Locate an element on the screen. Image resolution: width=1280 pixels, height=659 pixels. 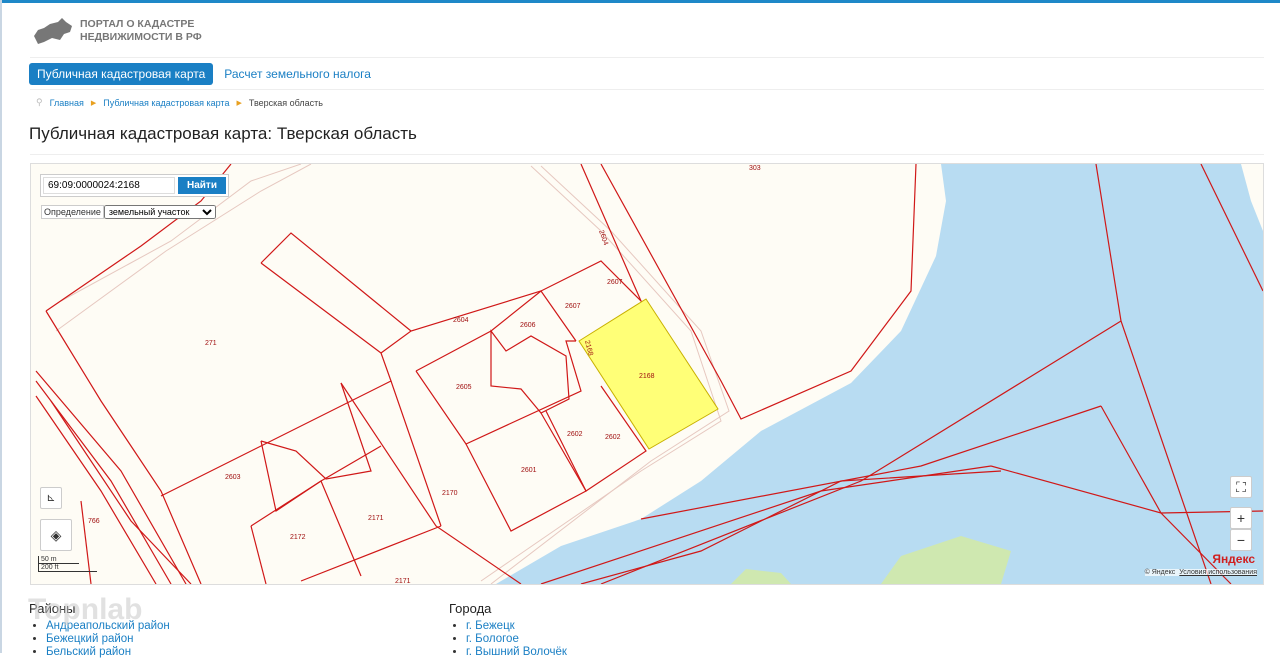
location-pin-icon: ⚲ is located at coordinates (39, 102).